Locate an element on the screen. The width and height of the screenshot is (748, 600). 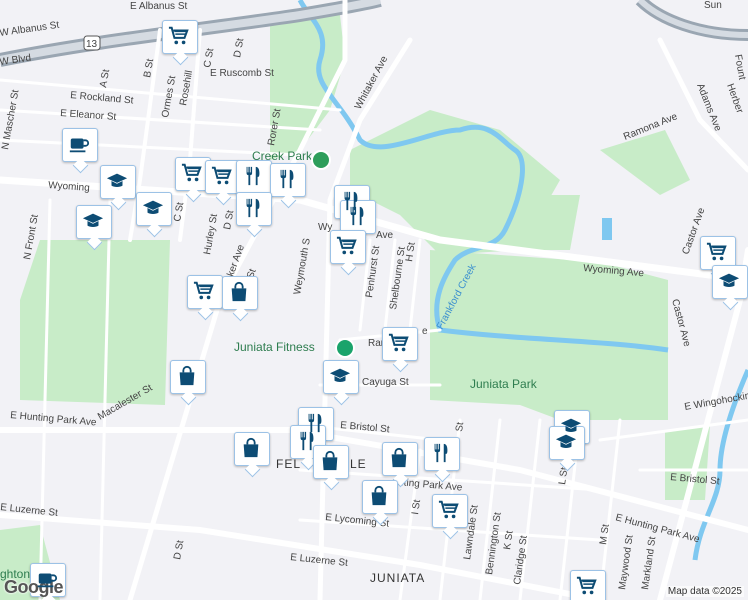
street-label-m-st: M St is located at coordinates (605, 534).